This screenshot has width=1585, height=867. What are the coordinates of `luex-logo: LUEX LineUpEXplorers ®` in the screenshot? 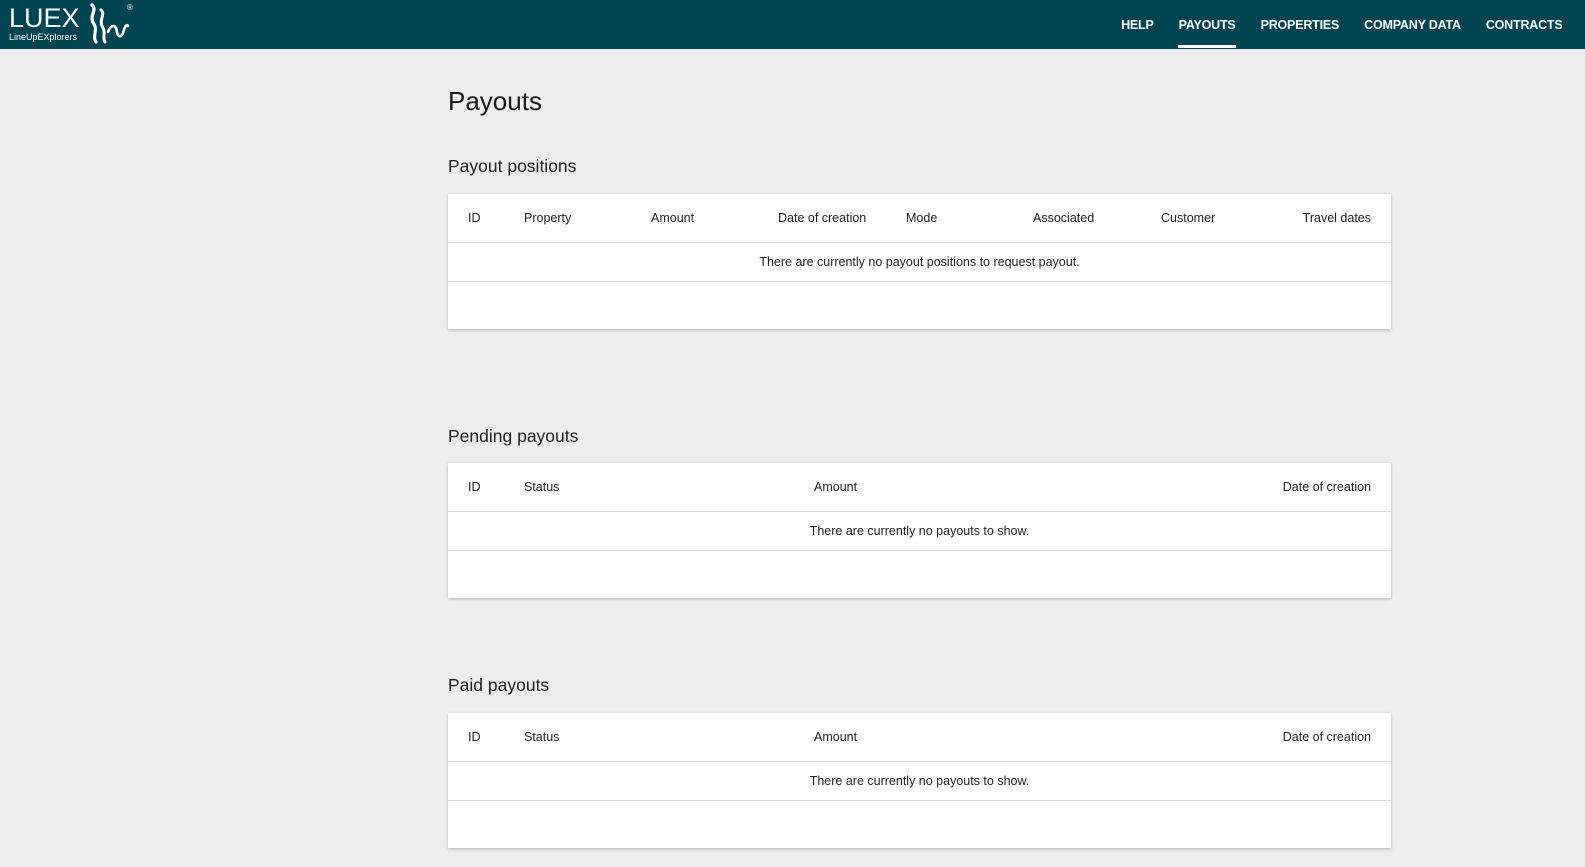 It's located at (73, 24).